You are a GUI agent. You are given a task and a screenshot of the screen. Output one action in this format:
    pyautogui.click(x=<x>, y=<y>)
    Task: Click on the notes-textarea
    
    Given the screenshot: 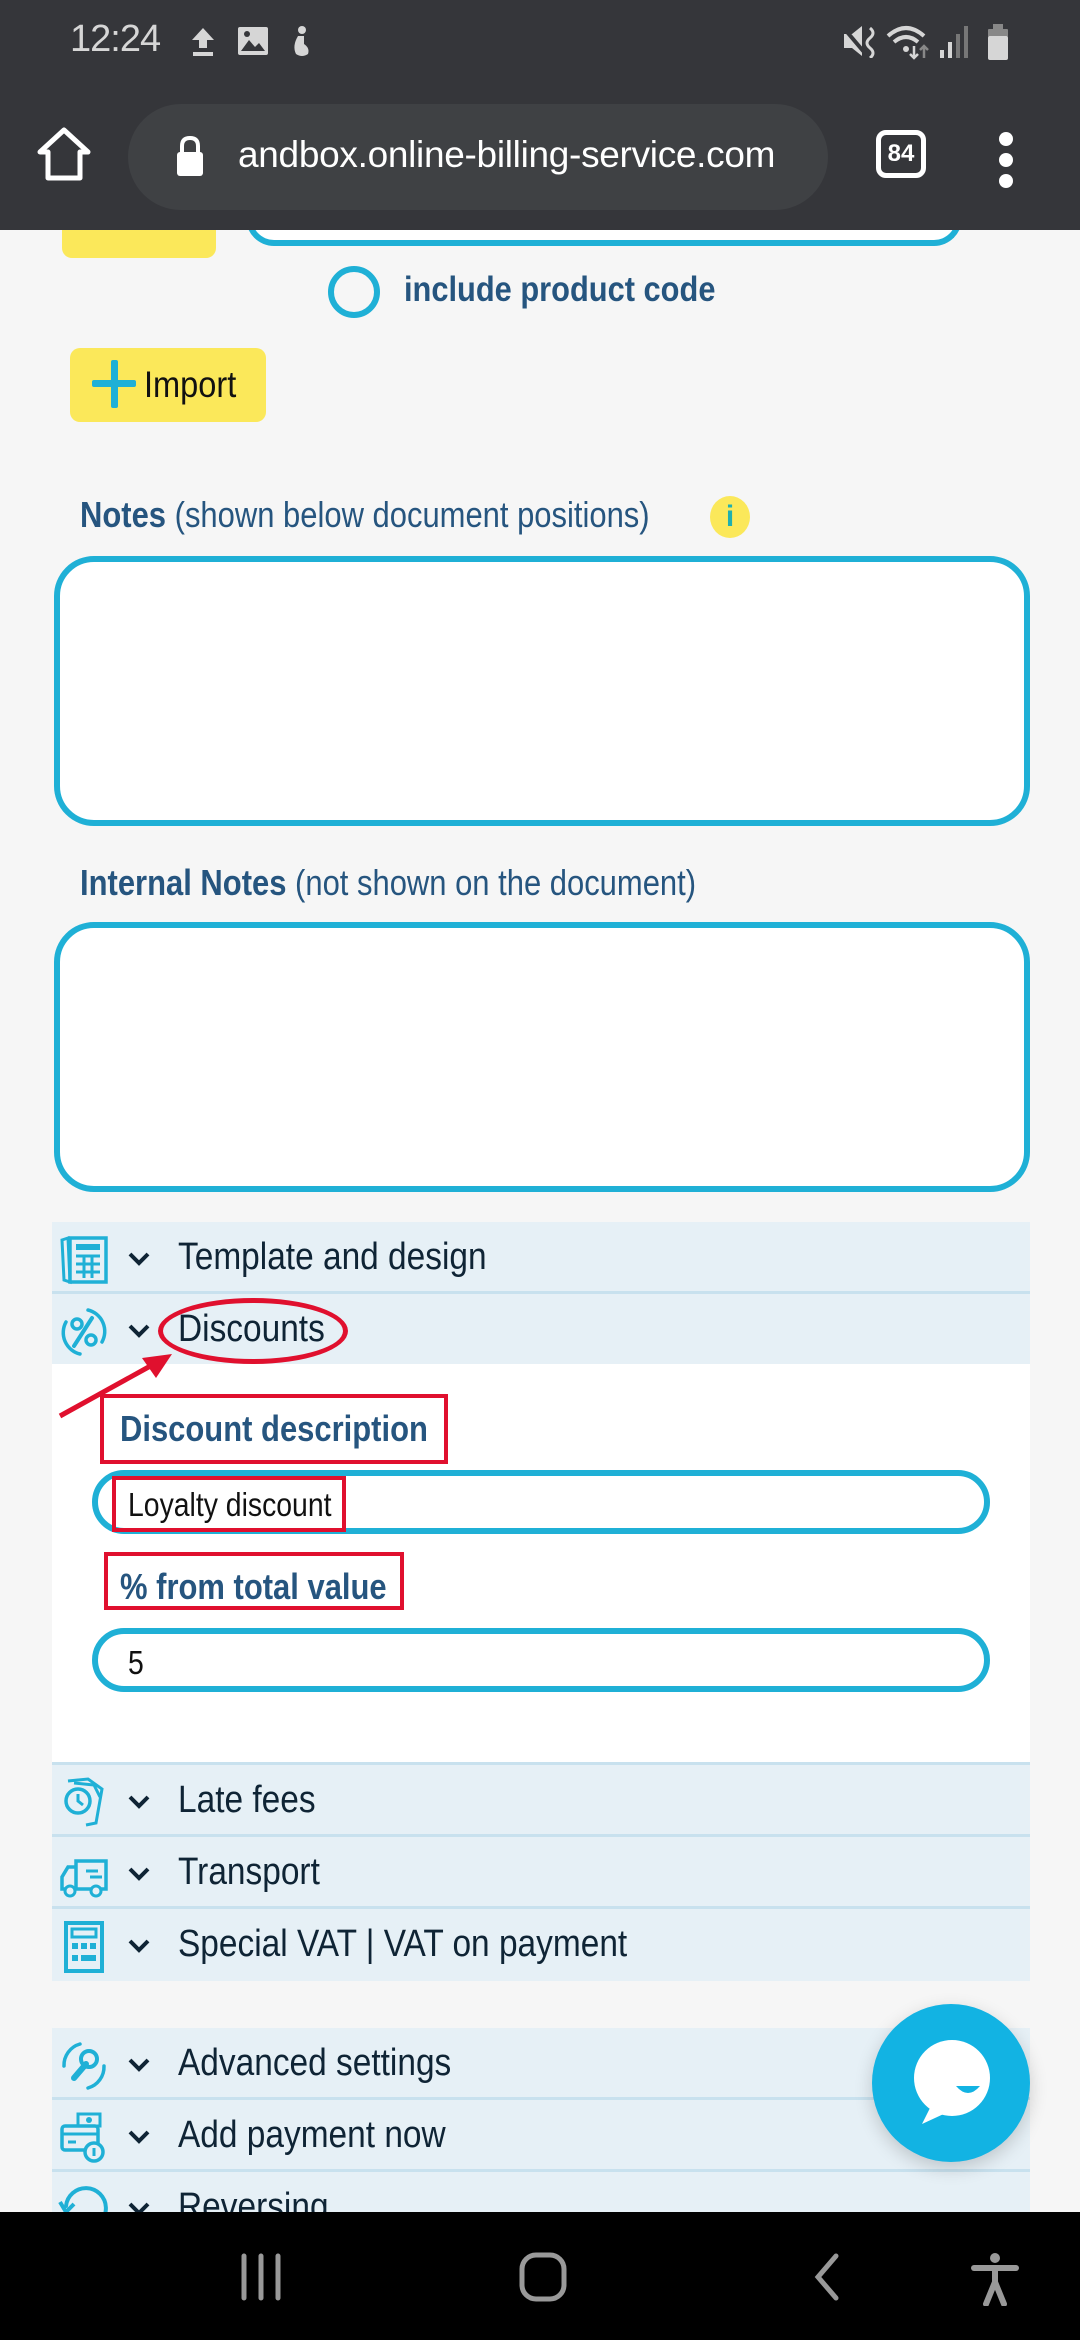 What is the action you would take?
    pyautogui.click(x=542, y=691)
    